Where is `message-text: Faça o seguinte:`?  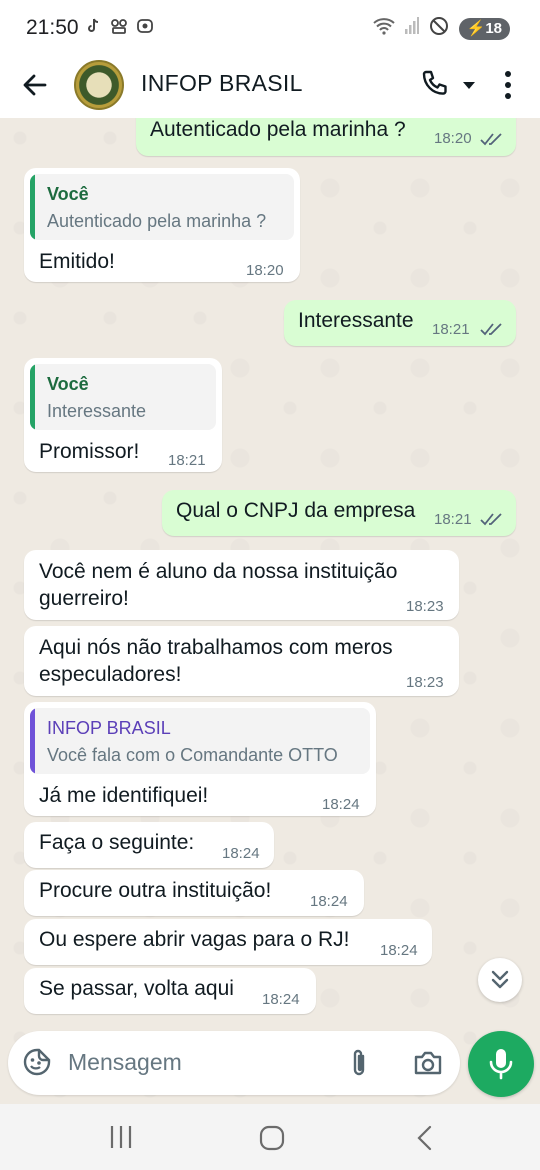
message-text: Faça o seguinte: is located at coordinates (117, 842).